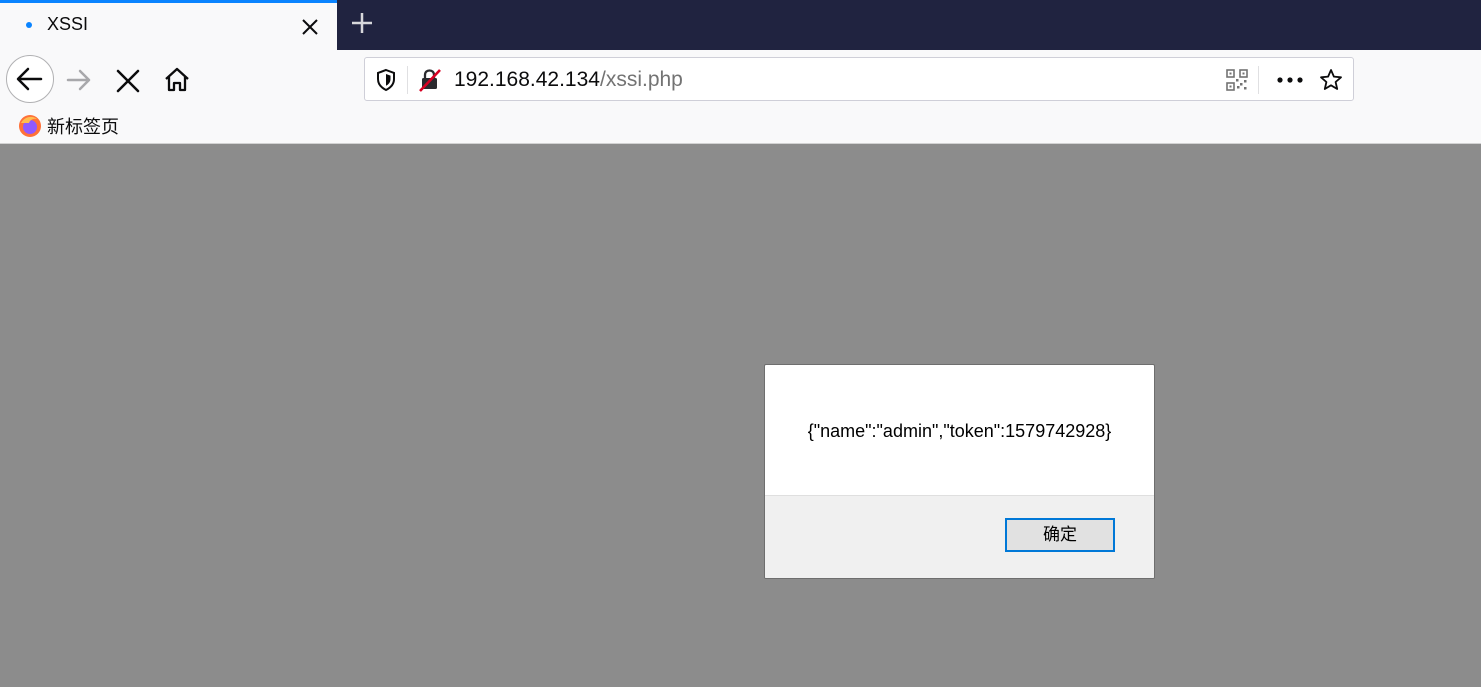  I want to click on bookmark-label: 新标签页, so click(83, 127).